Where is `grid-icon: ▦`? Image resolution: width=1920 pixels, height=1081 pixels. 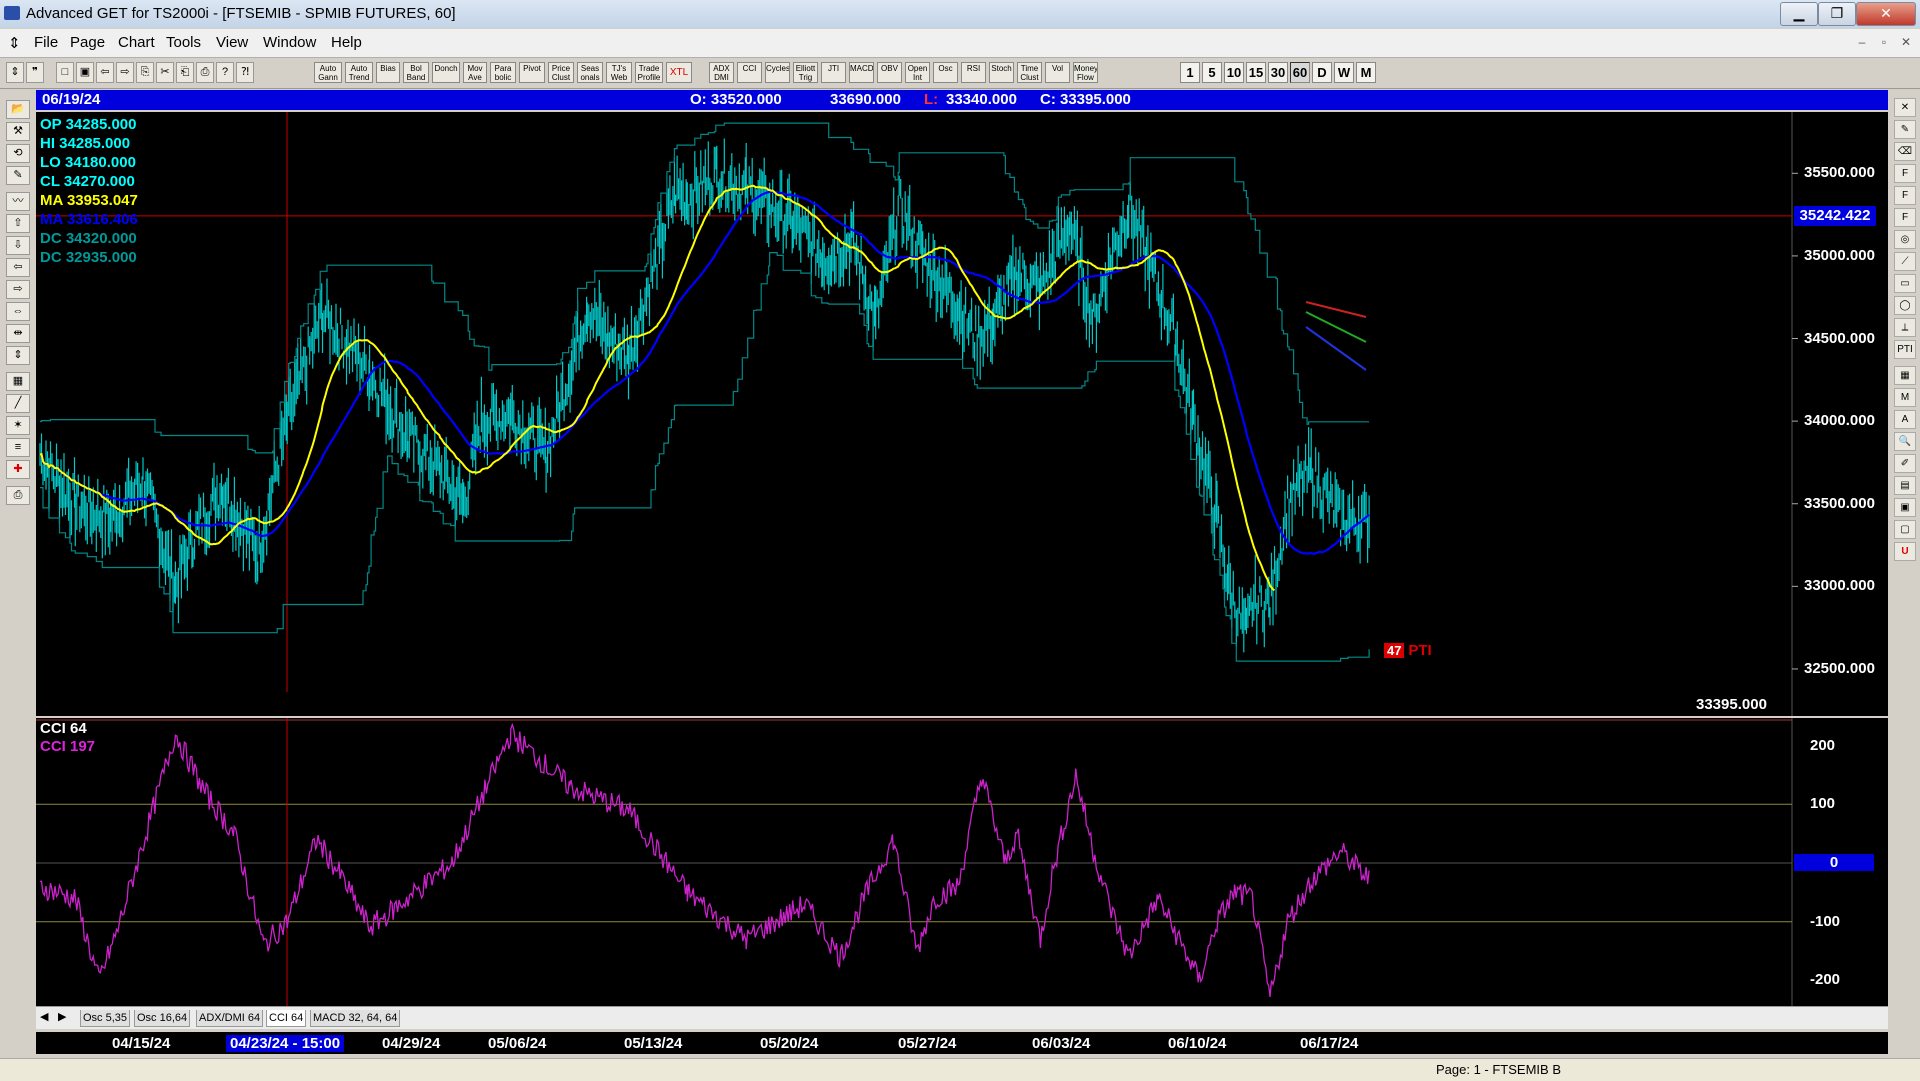
grid-icon: ▦ is located at coordinates (18, 381).